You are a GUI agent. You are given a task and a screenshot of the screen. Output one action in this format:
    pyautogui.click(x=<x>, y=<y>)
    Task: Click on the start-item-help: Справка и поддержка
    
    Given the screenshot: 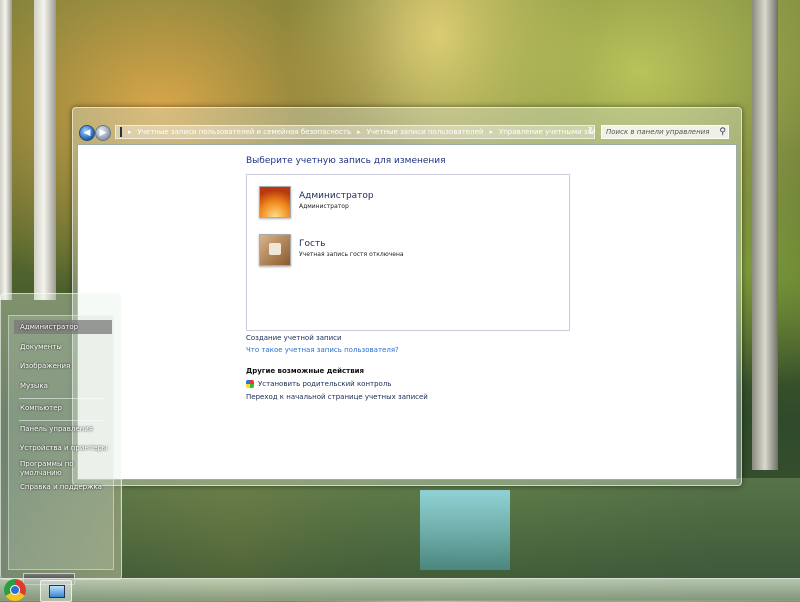 What is the action you would take?
    pyautogui.click(x=63, y=487)
    